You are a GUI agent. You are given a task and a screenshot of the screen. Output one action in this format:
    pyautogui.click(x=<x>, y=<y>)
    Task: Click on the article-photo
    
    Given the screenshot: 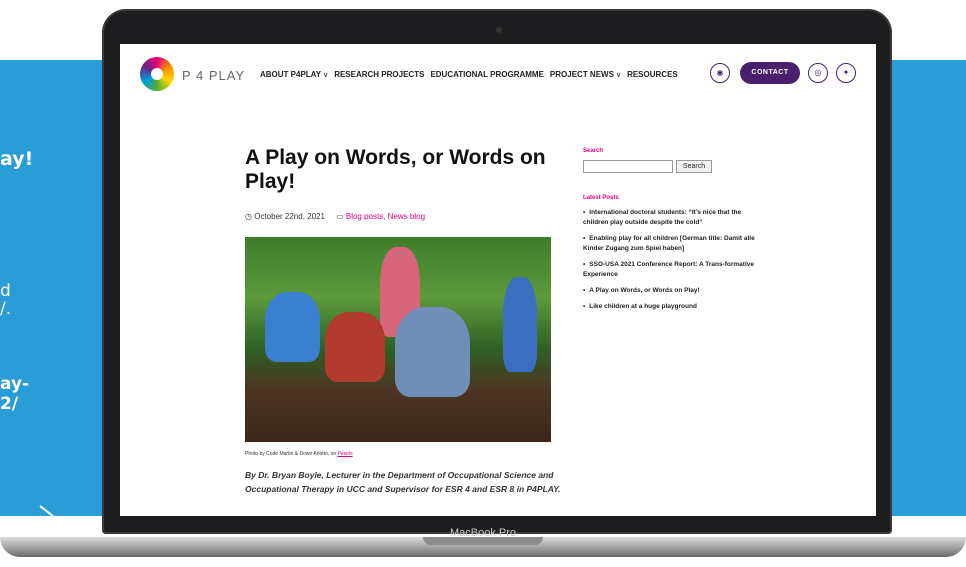 What is the action you would take?
    pyautogui.click(x=398, y=339)
    